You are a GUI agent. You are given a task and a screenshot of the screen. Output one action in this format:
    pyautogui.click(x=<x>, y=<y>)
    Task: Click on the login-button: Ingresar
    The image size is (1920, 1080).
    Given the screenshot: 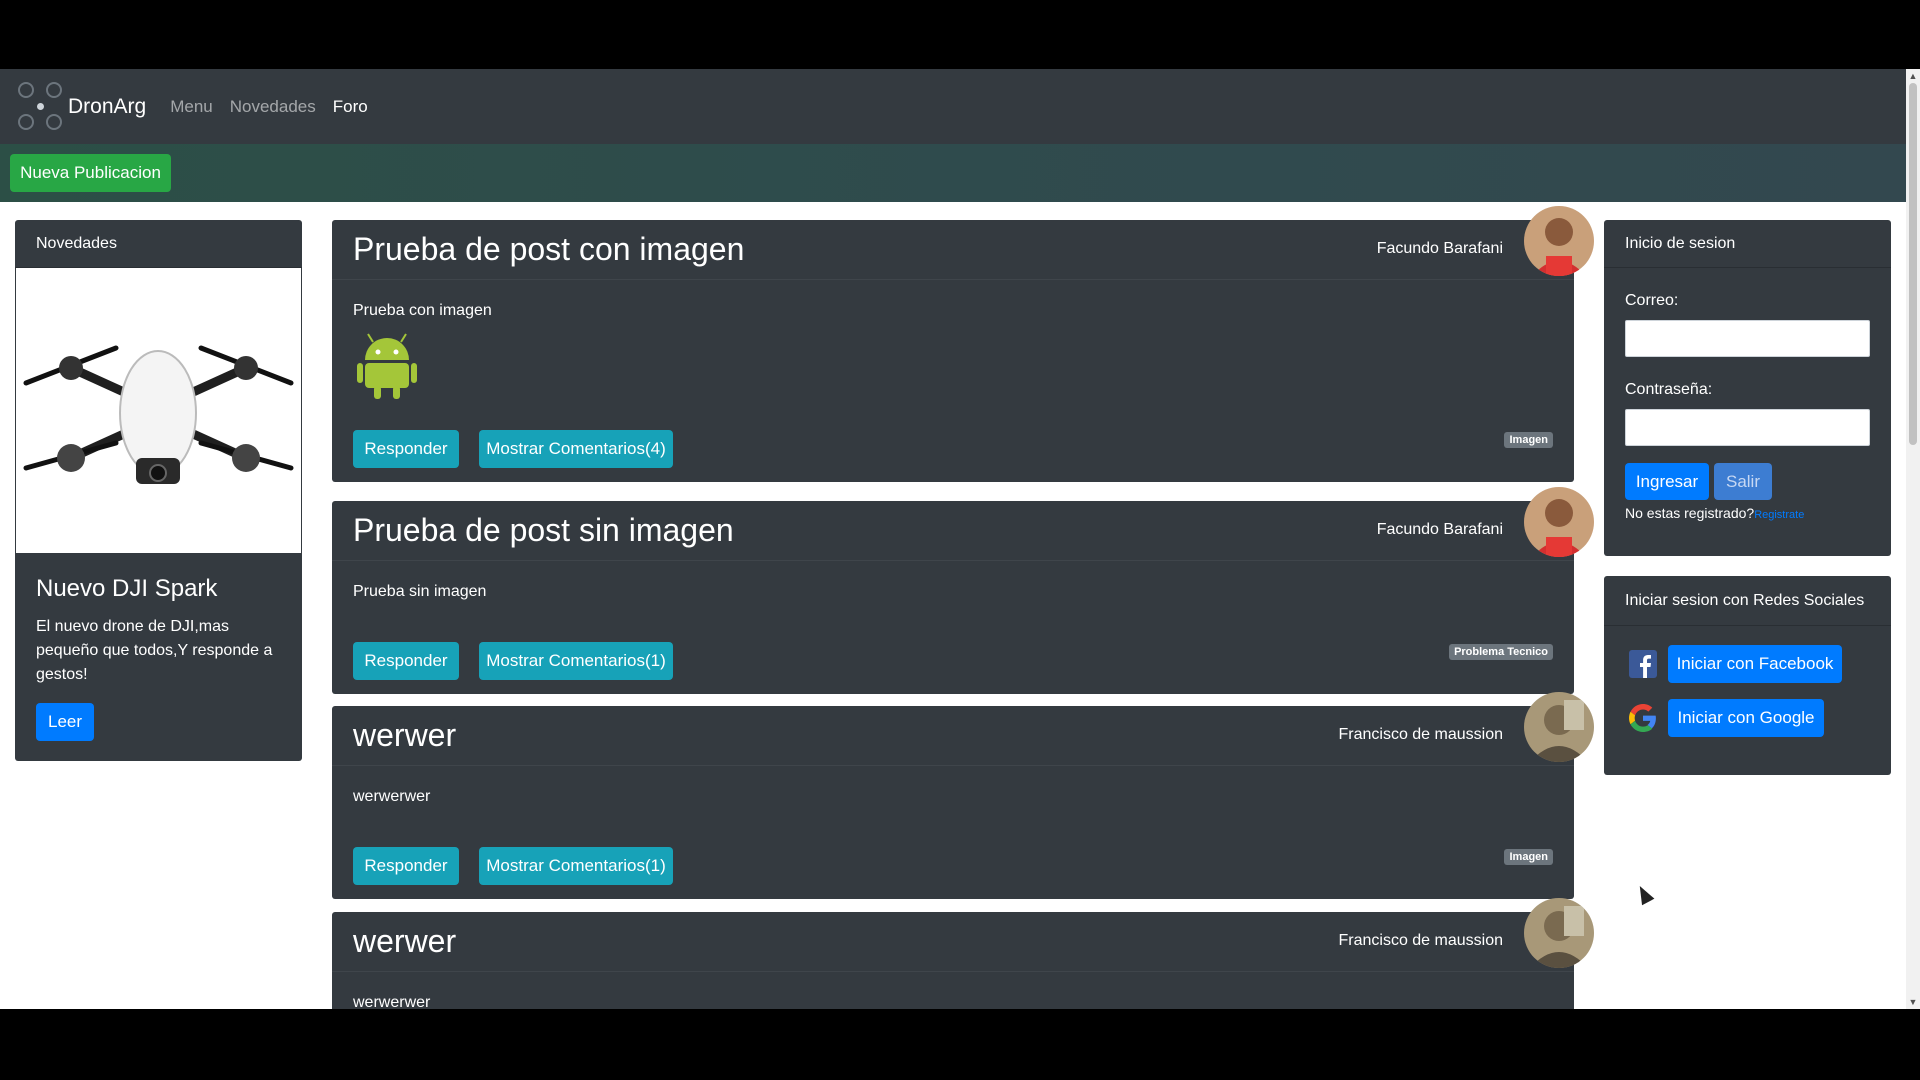 What is the action you would take?
    pyautogui.click(x=1667, y=481)
    